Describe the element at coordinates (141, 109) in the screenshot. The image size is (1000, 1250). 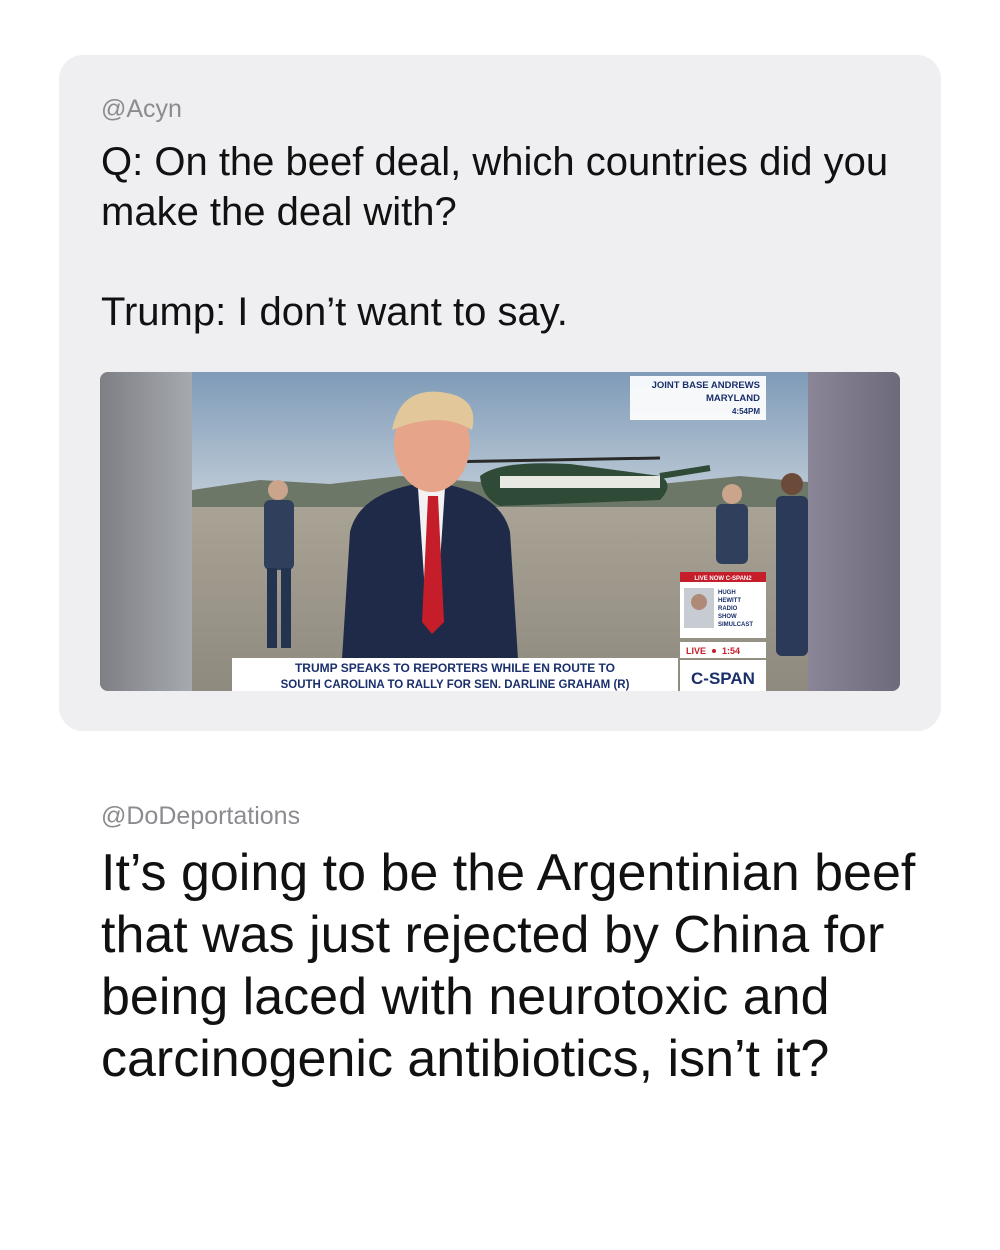
I see `quoted-post-handle: @Acyn` at that location.